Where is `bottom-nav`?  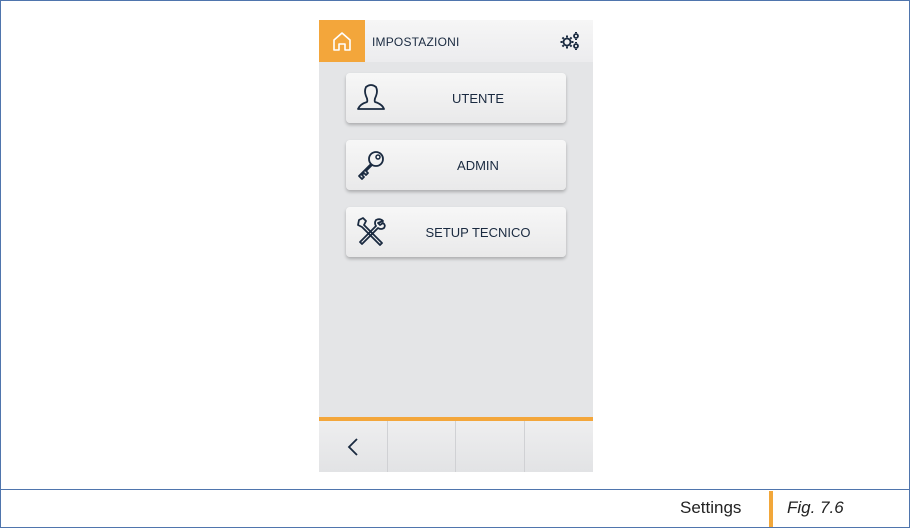 bottom-nav is located at coordinates (456, 446).